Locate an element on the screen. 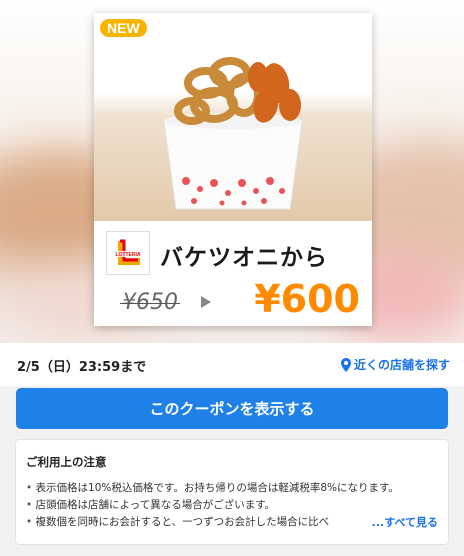  product-name: バケツオニから is located at coordinates (244, 258).